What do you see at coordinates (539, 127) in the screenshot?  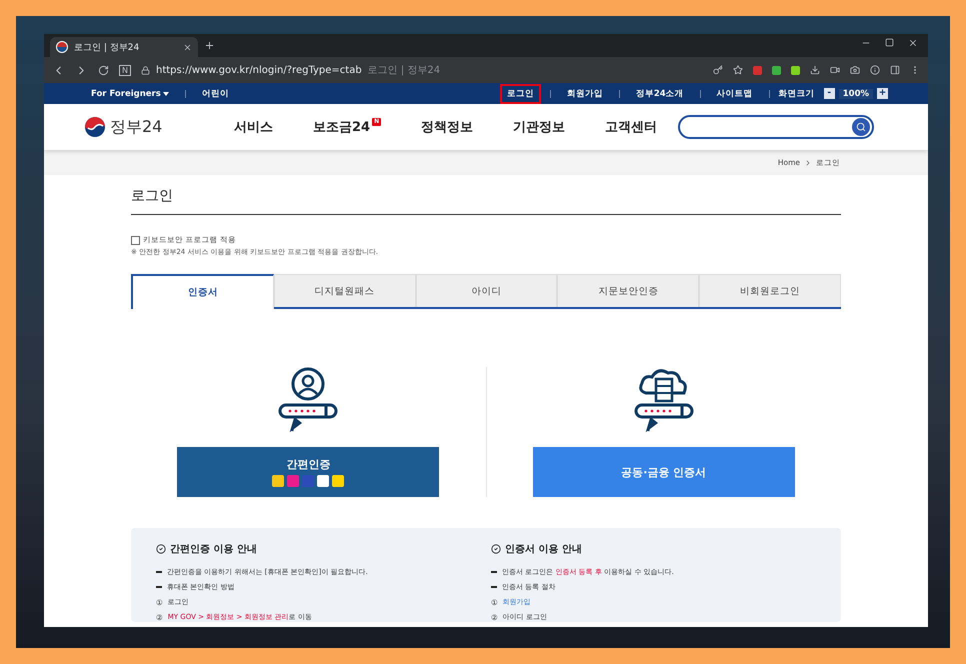 I see `nav-link: 기관정보` at bounding box center [539, 127].